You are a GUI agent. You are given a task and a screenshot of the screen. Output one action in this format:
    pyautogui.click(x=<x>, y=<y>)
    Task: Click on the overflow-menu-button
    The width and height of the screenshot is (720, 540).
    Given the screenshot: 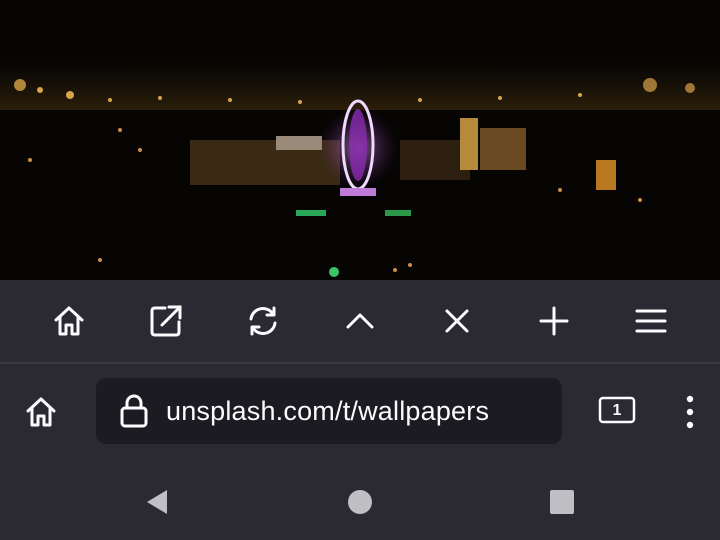 What is the action you would take?
    pyautogui.click(x=690, y=412)
    